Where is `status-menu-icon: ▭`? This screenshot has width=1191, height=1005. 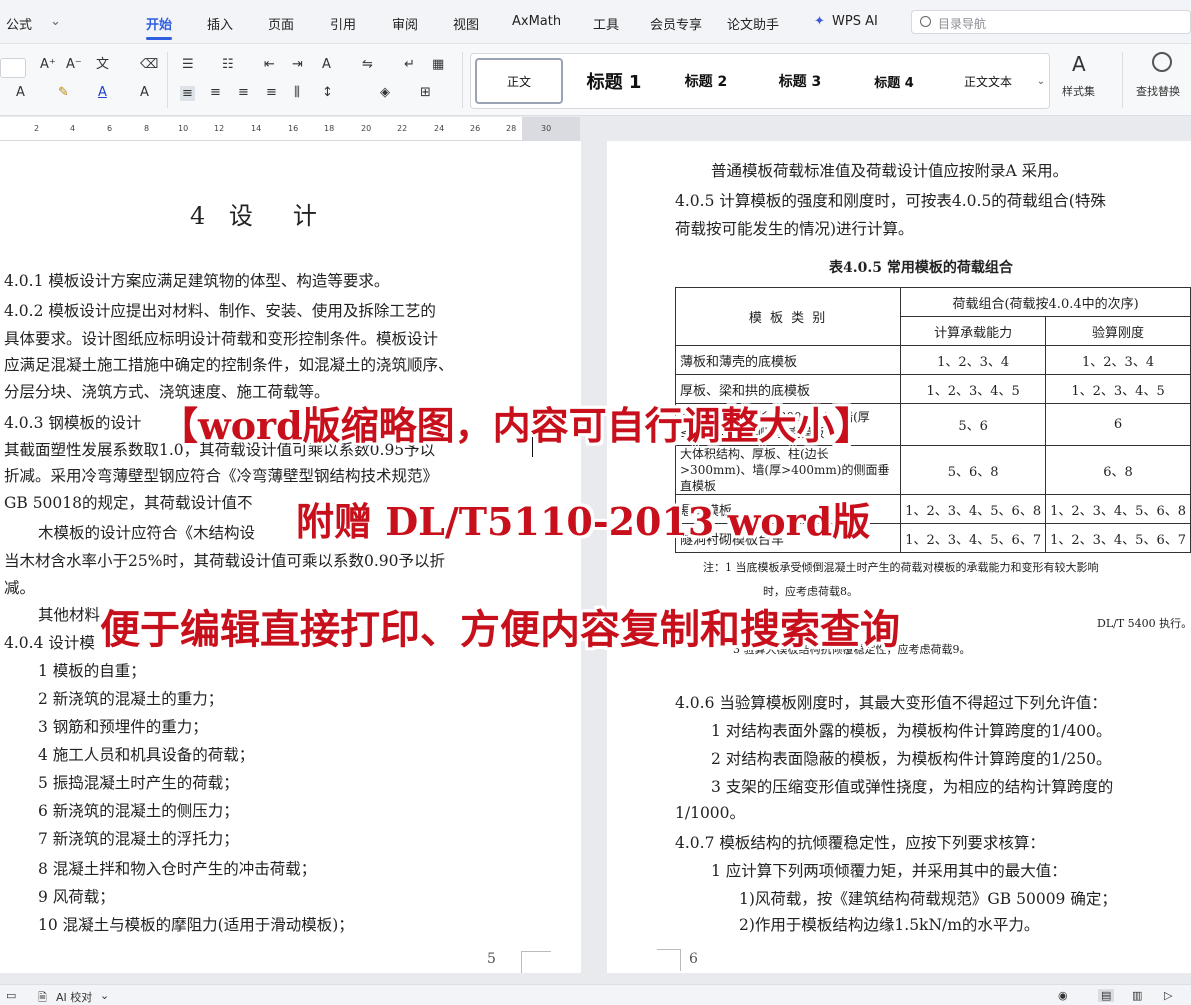 status-menu-icon: ▭ is located at coordinates (11, 995).